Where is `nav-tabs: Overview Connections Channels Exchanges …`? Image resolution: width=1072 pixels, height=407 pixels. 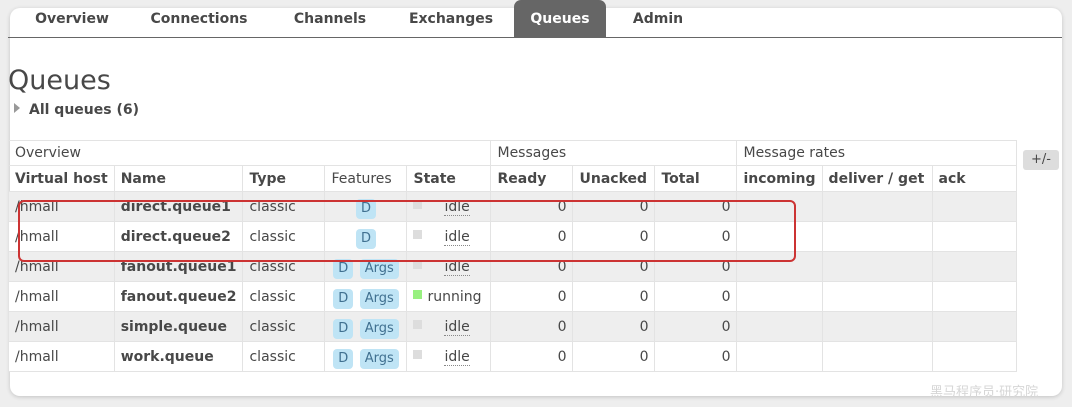 nav-tabs: Overview Connections Channels Exchanges … is located at coordinates (535, 19).